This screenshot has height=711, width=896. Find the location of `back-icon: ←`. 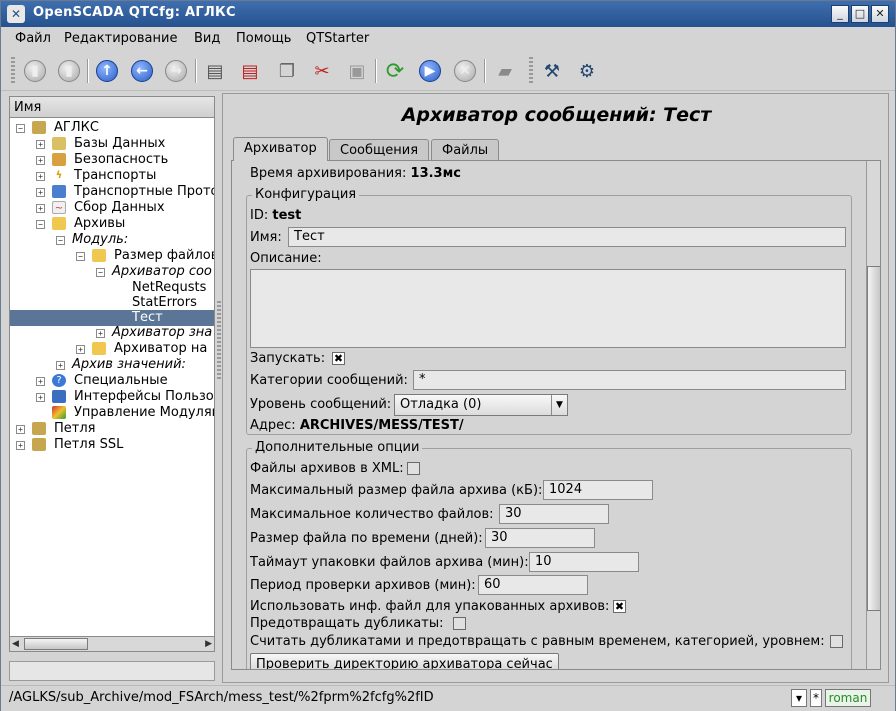

back-icon: ← is located at coordinates (142, 71).